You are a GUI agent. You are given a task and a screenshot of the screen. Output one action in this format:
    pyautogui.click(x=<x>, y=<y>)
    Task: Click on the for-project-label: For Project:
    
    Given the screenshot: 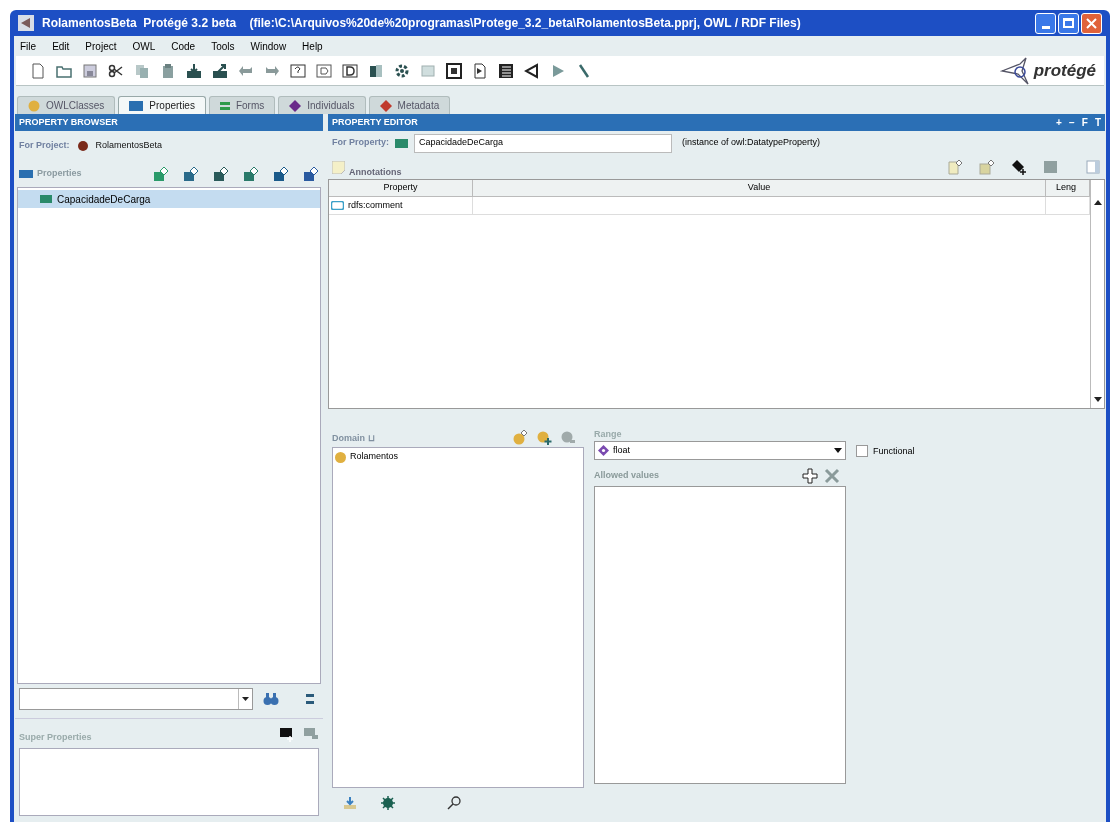 What is the action you would take?
    pyautogui.click(x=44, y=146)
    